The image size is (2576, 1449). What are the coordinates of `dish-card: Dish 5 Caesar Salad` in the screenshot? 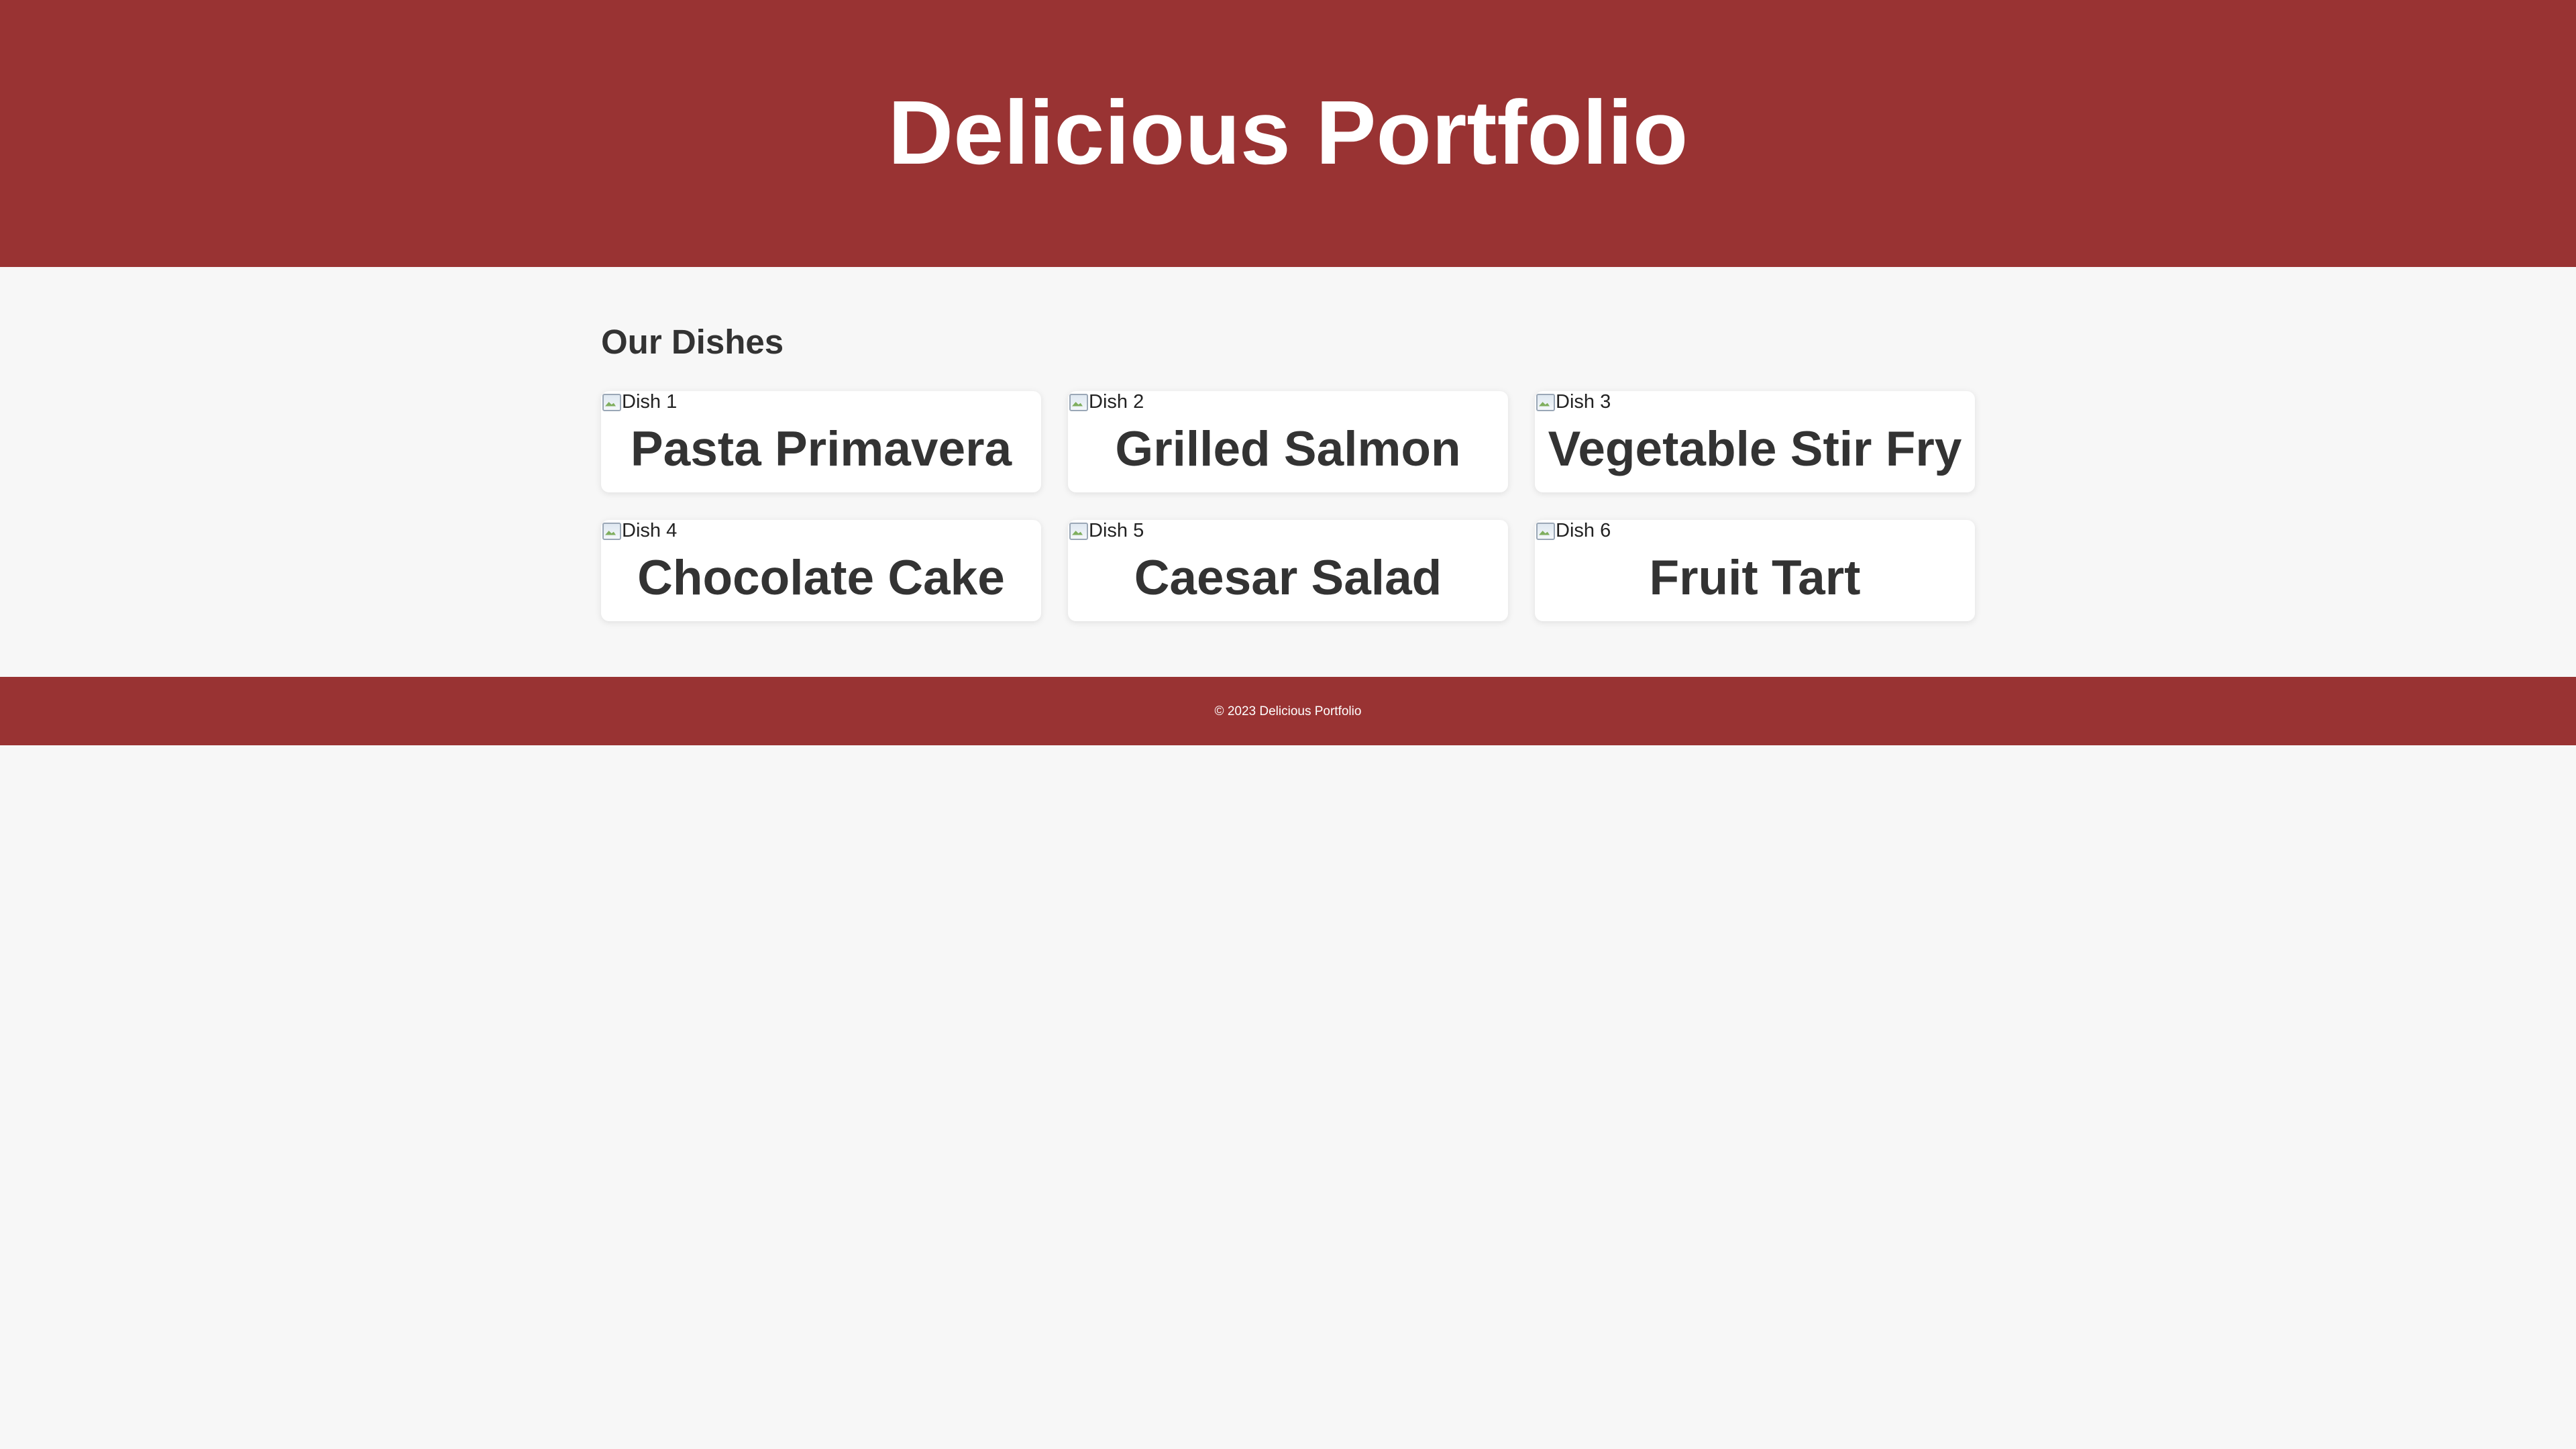 It's located at (1288, 570).